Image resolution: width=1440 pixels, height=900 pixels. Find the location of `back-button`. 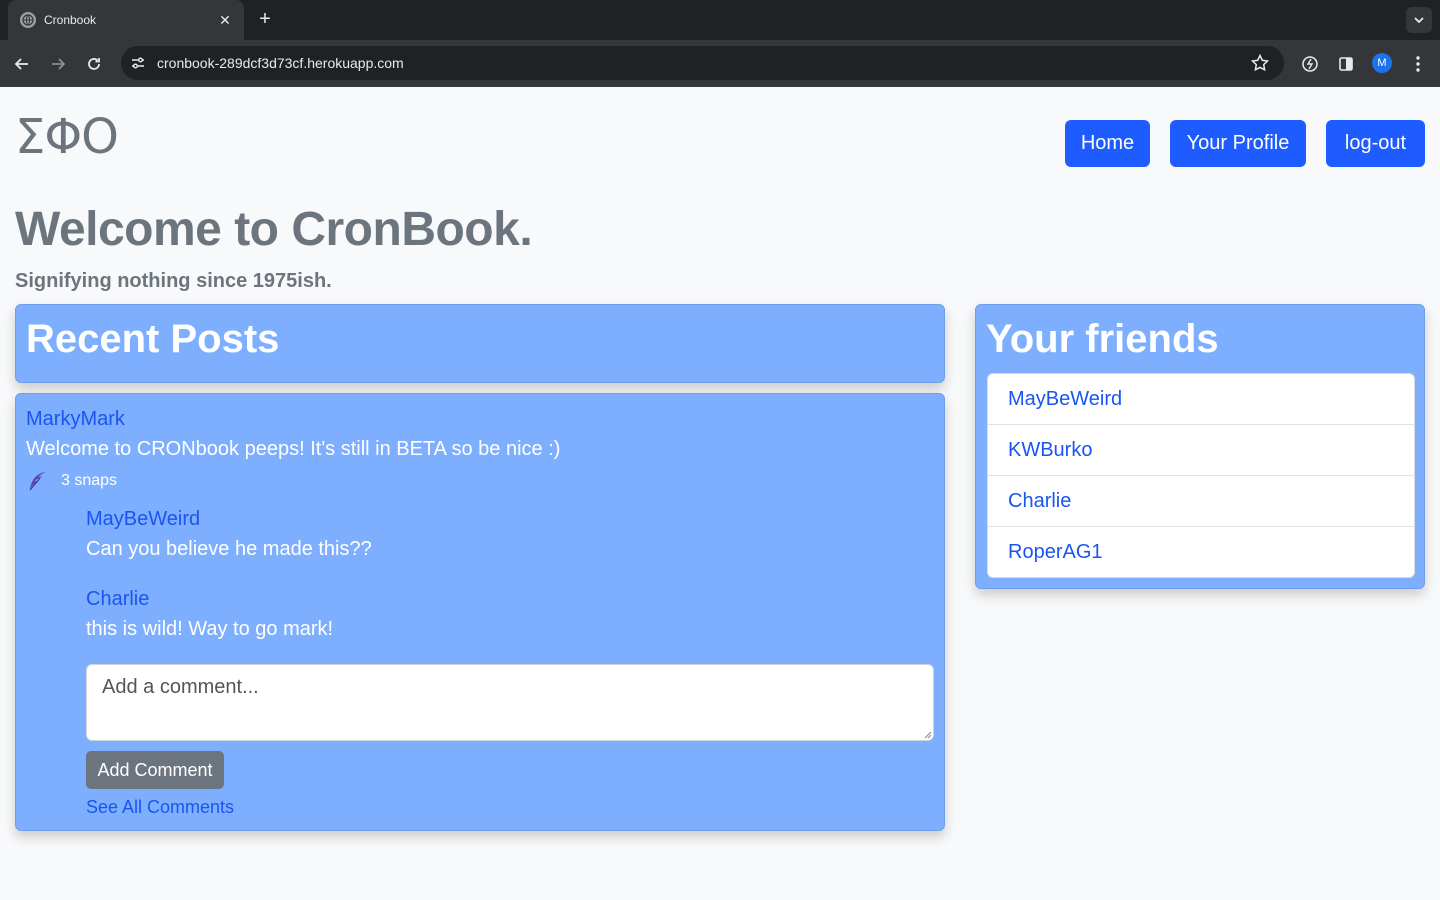

back-button is located at coordinates (22, 64).